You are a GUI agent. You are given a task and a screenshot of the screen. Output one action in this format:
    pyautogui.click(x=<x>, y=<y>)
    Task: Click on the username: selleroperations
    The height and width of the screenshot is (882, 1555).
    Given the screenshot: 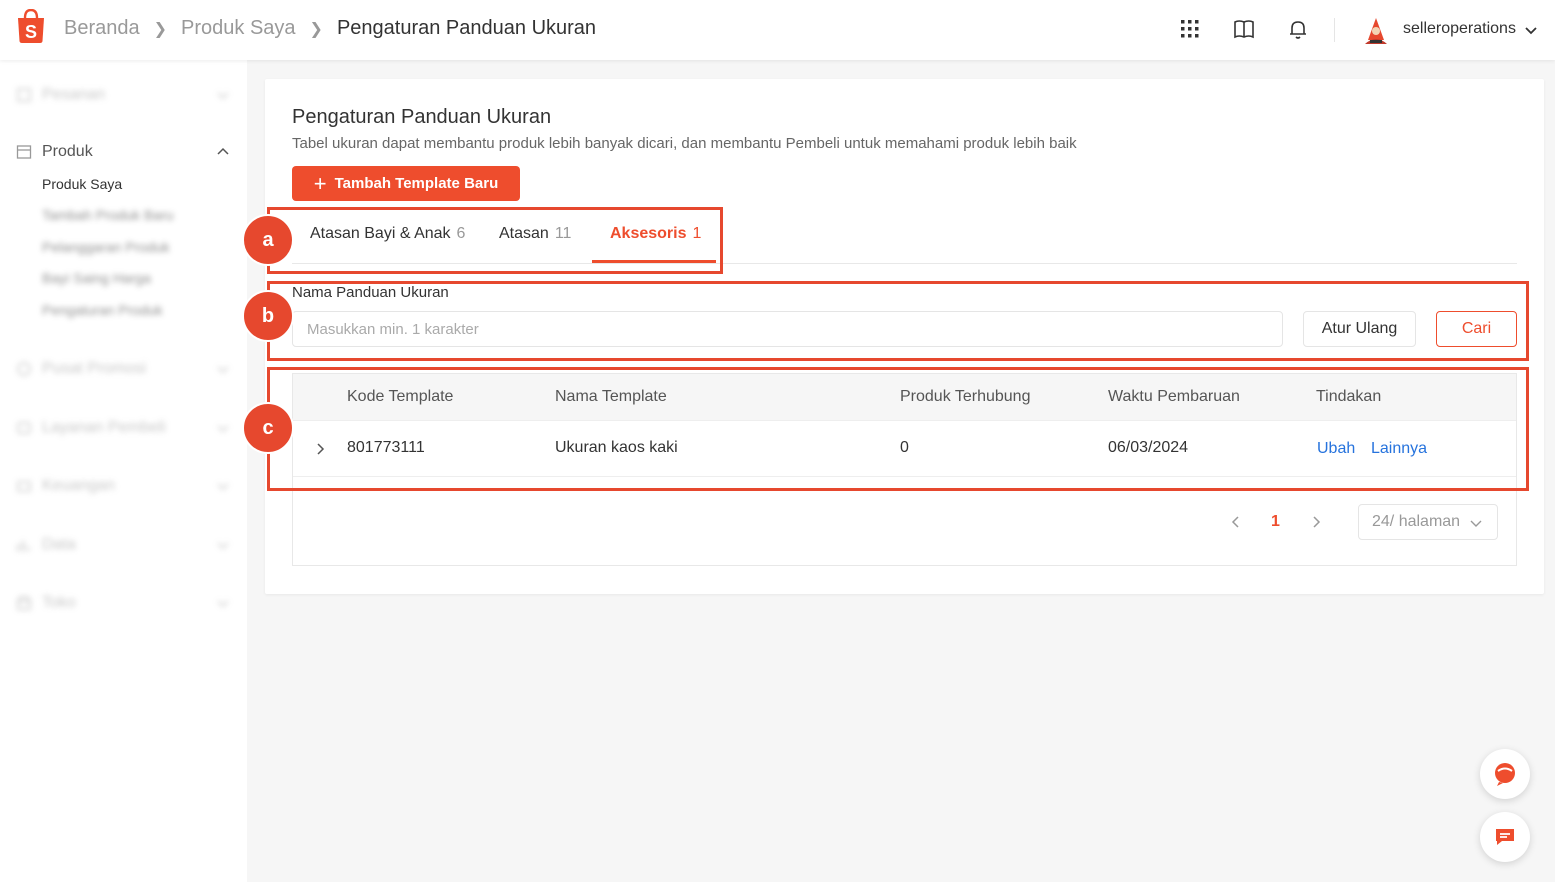 What is the action you would take?
    pyautogui.click(x=1459, y=29)
    